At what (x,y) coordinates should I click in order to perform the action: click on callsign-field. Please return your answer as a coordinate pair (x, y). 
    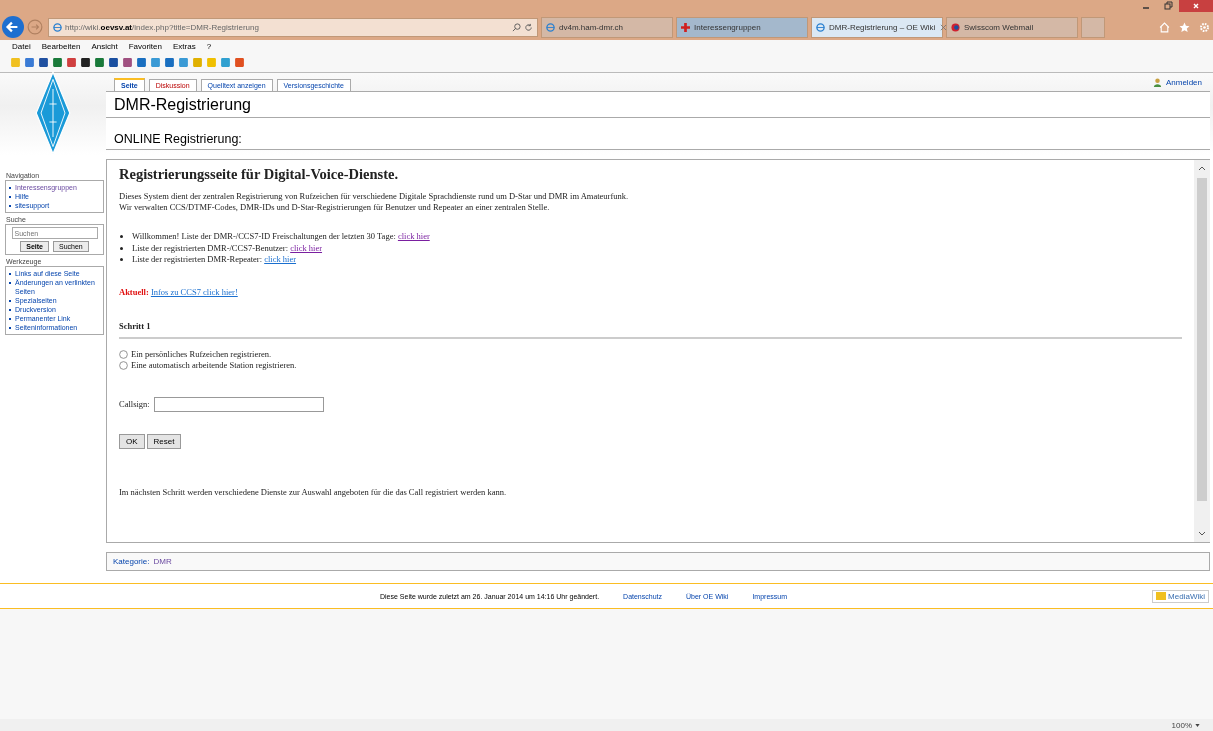
    Looking at the image, I should click on (238, 404).